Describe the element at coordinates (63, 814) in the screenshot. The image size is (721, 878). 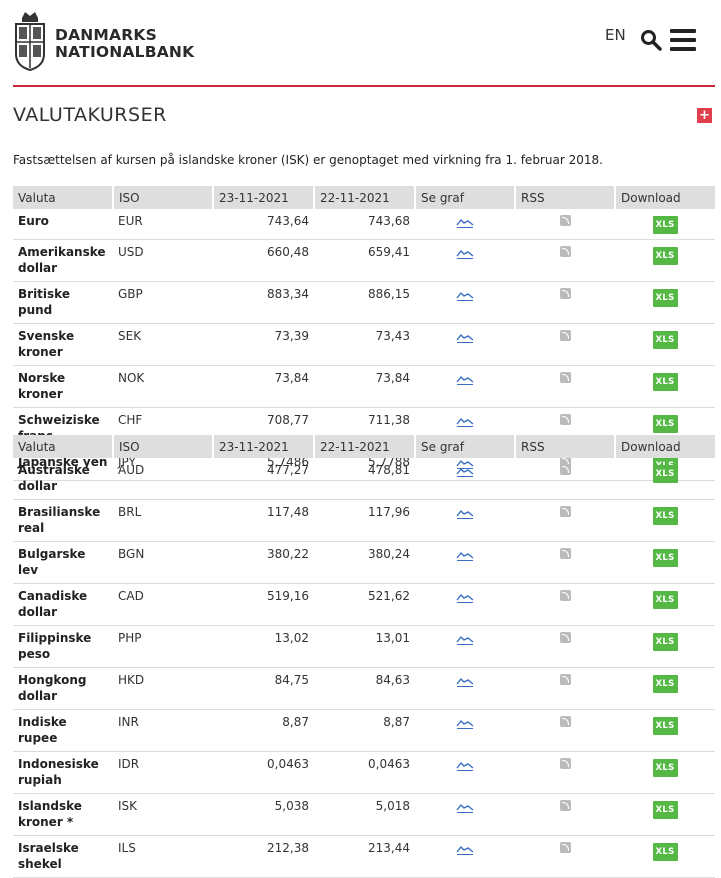
I see `currency-name: Islandske kroner *` at that location.